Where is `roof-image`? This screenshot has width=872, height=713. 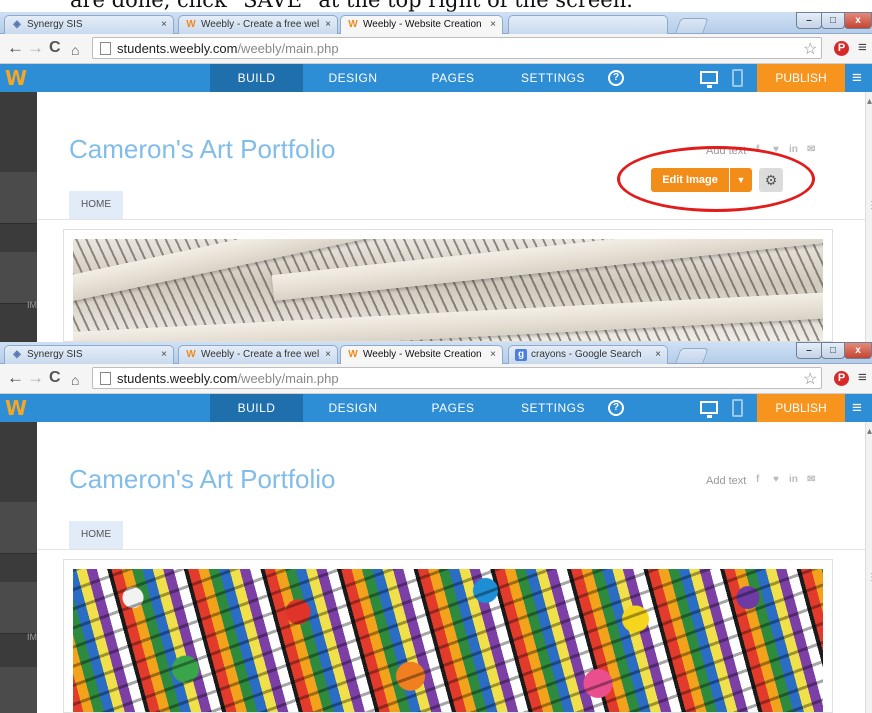
roof-image is located at coordinates (448, 290).